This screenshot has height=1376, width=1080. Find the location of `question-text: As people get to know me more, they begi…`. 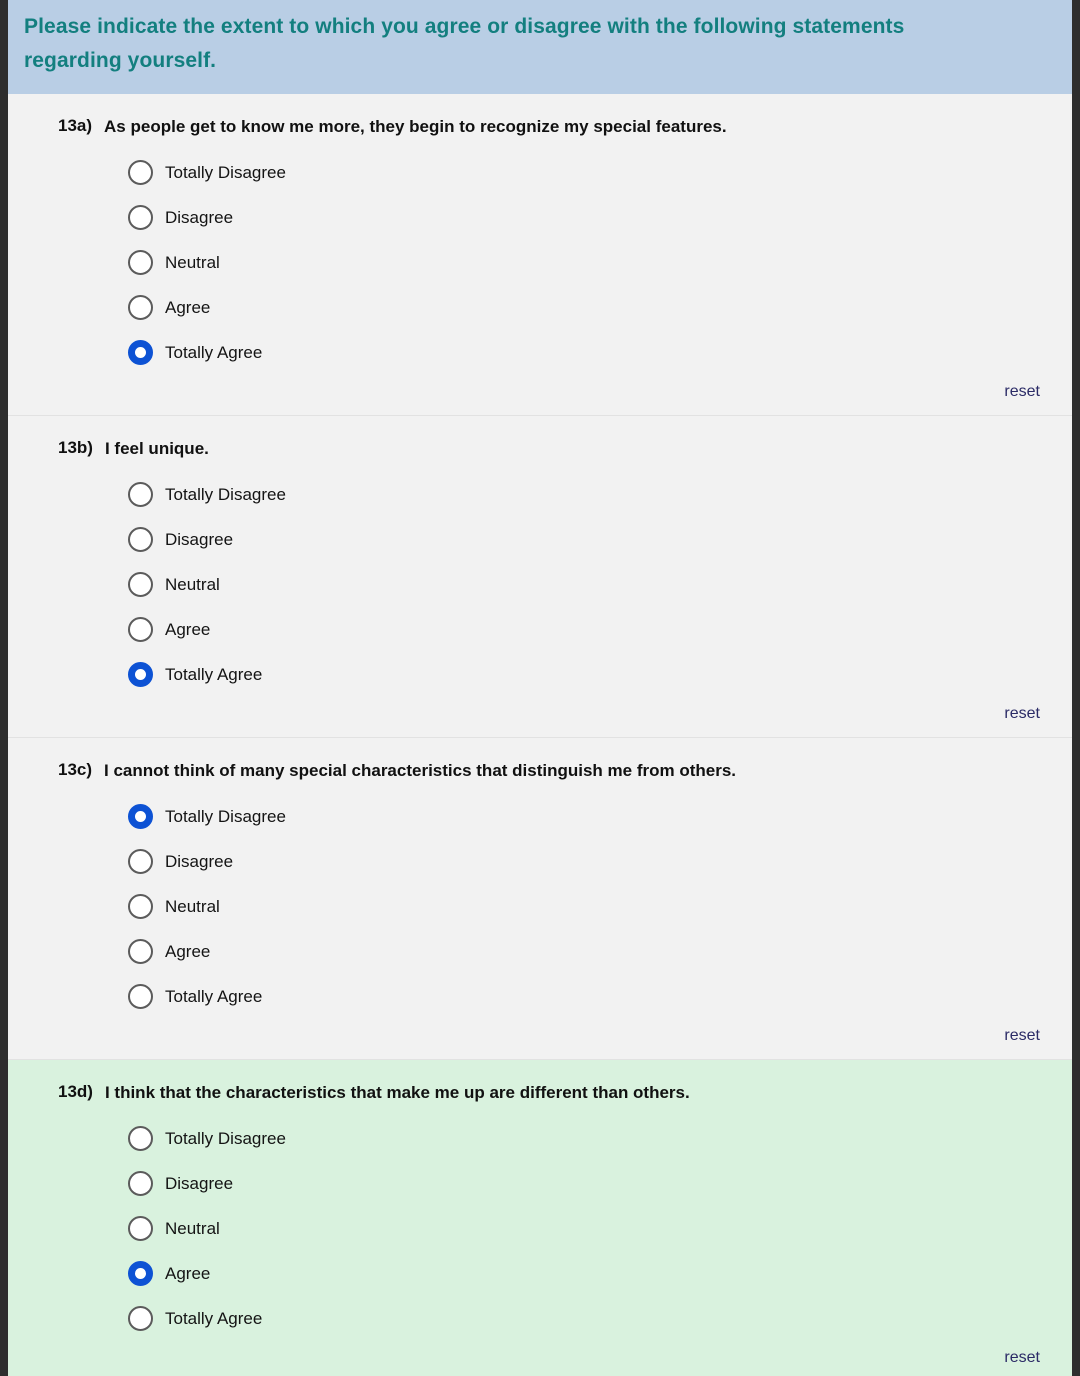

question-text: As people get to know me more, they begi… is located at coordinates (415, 127).